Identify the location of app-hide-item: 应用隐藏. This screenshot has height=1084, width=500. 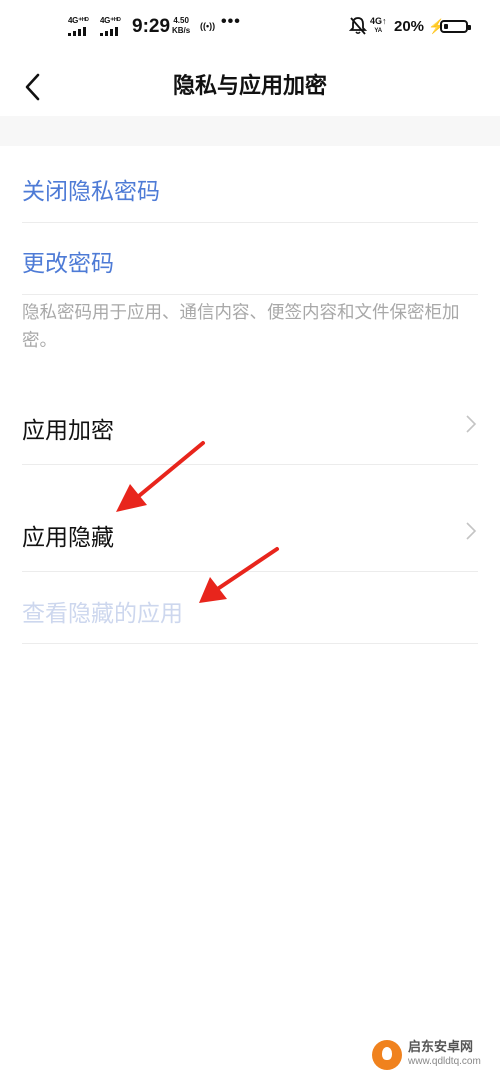
(250, 535).